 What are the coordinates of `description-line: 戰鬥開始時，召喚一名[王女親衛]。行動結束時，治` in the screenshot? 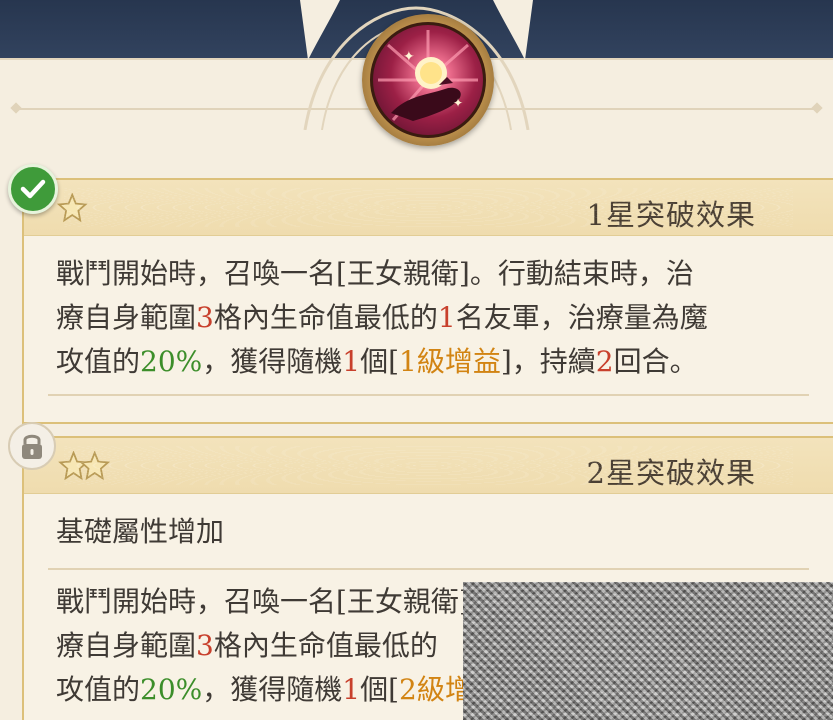 It's located at (375, 273).